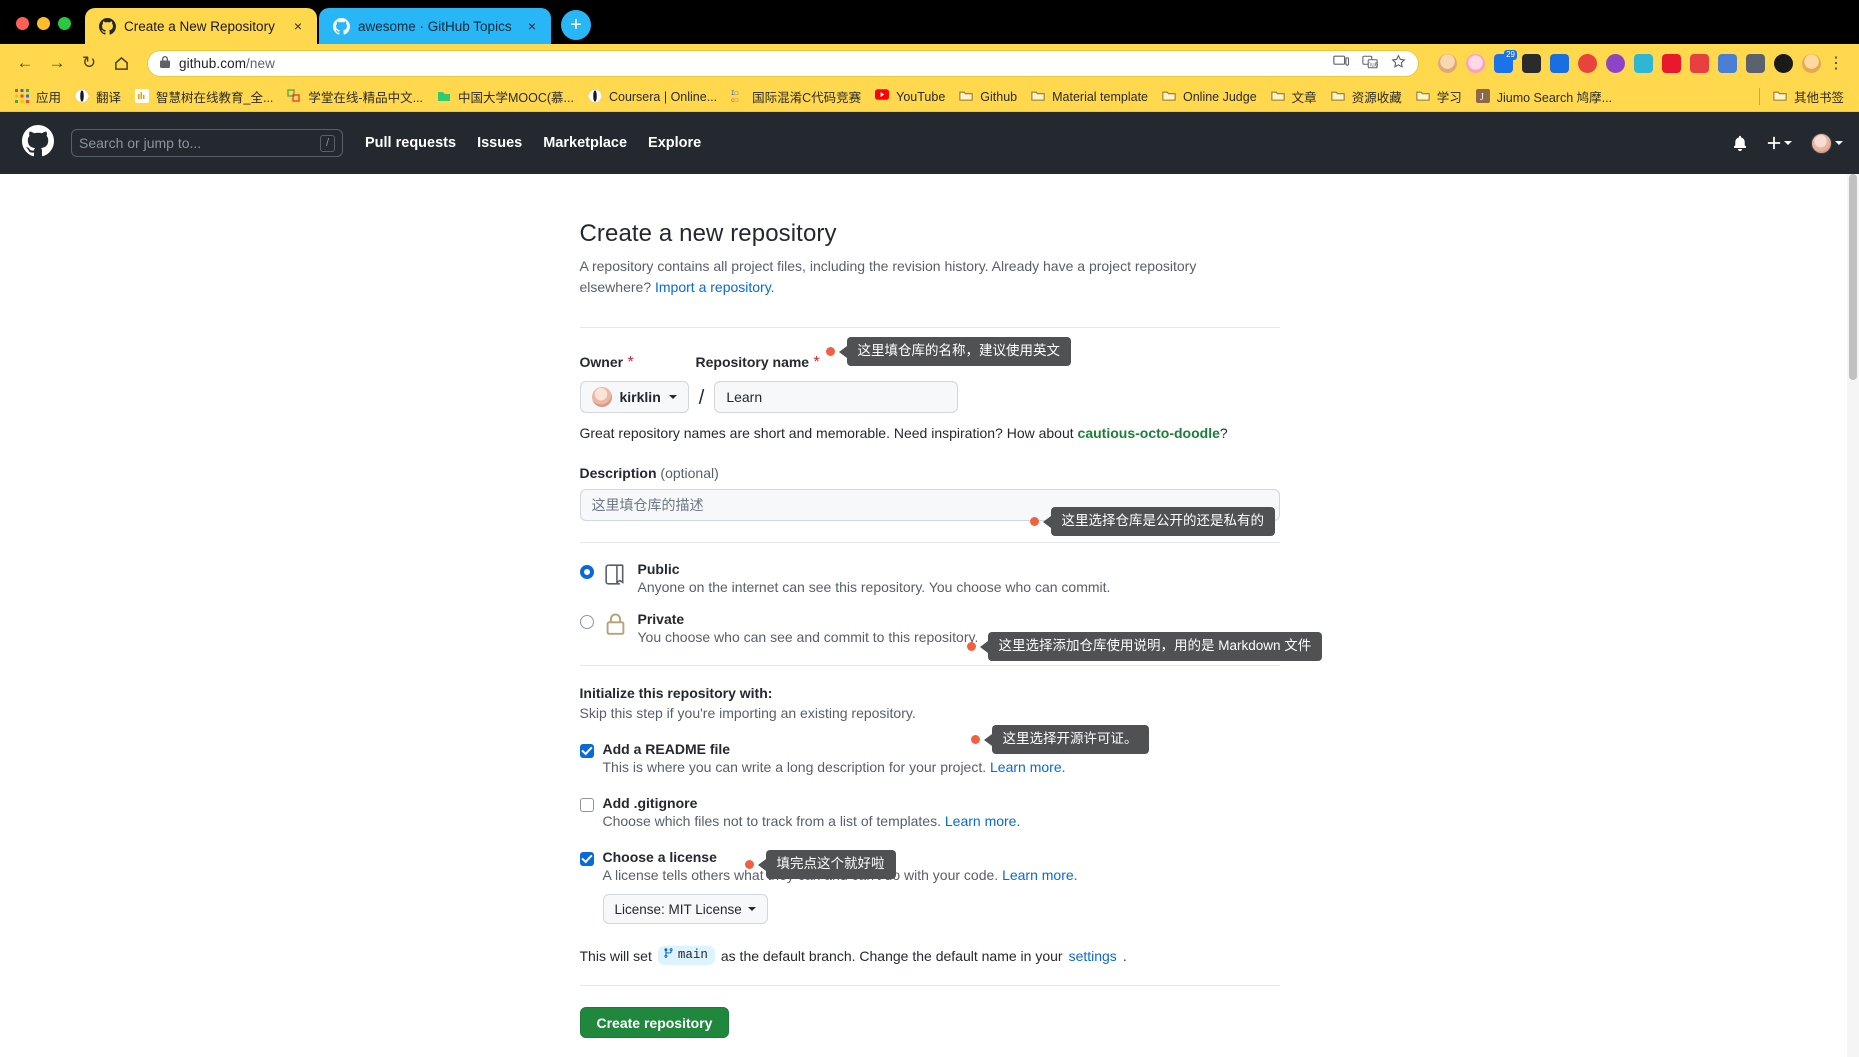  Describe the element at coordinates (1162, 521) in the screenshot. I see `annotation-bubble: 这里选择仓库是公开的还是私有的` at that location.